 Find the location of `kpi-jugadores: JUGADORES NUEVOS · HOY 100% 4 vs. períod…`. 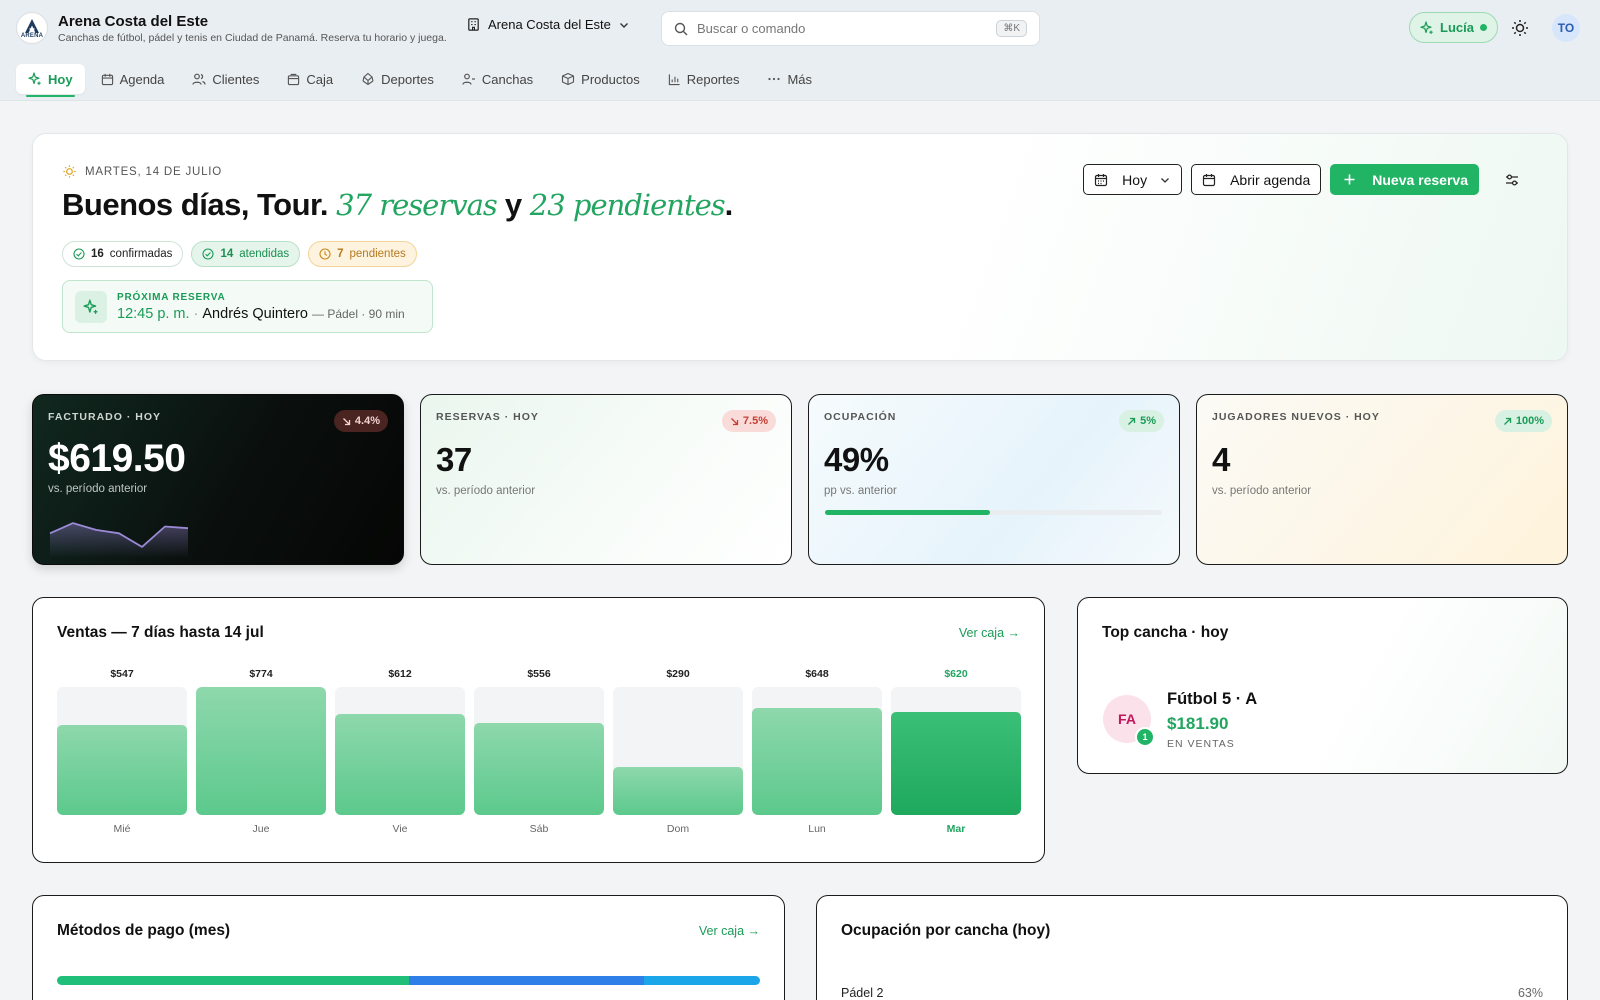

kpi-jugadores: JUGADORES NUEVOS · HOY 100% 4 vs. períod… is located at coordinates (1382, 479).